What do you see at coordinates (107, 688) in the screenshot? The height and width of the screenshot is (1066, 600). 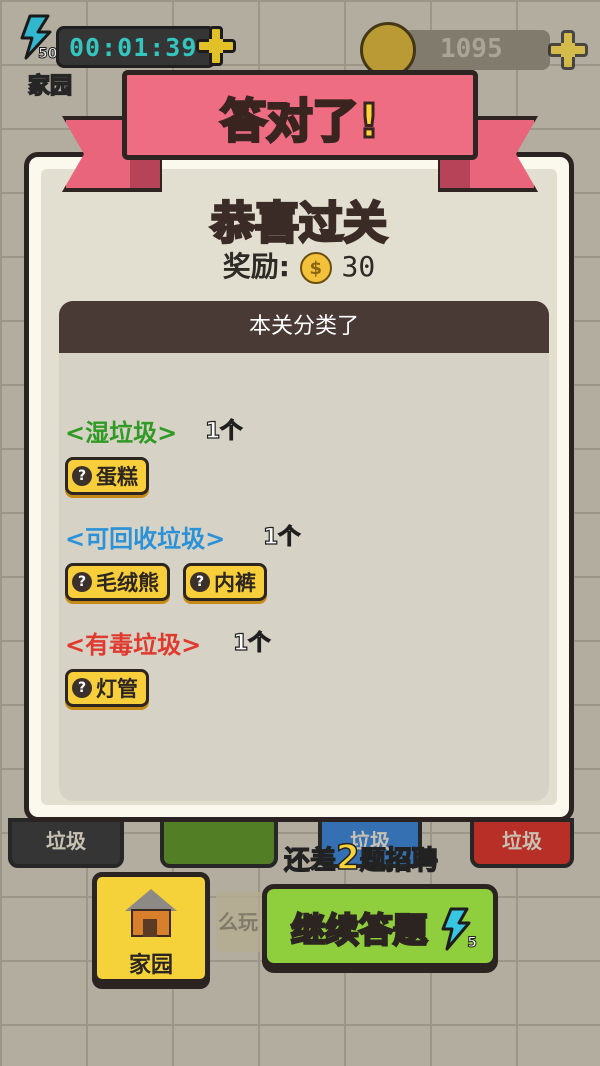 I see `item-tag-light-tube: ? 灯管` at bounding box center [107, 688].